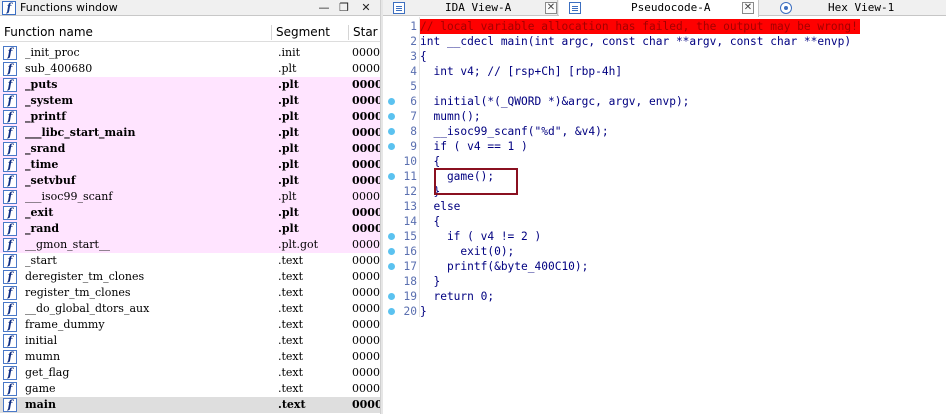 Image resolution: width=946 pixels, height=414 pixels. What do you see at coordinates (45, 116) in the screenshot?
I see `function-name: _printf` at bounding box center [45, 116].